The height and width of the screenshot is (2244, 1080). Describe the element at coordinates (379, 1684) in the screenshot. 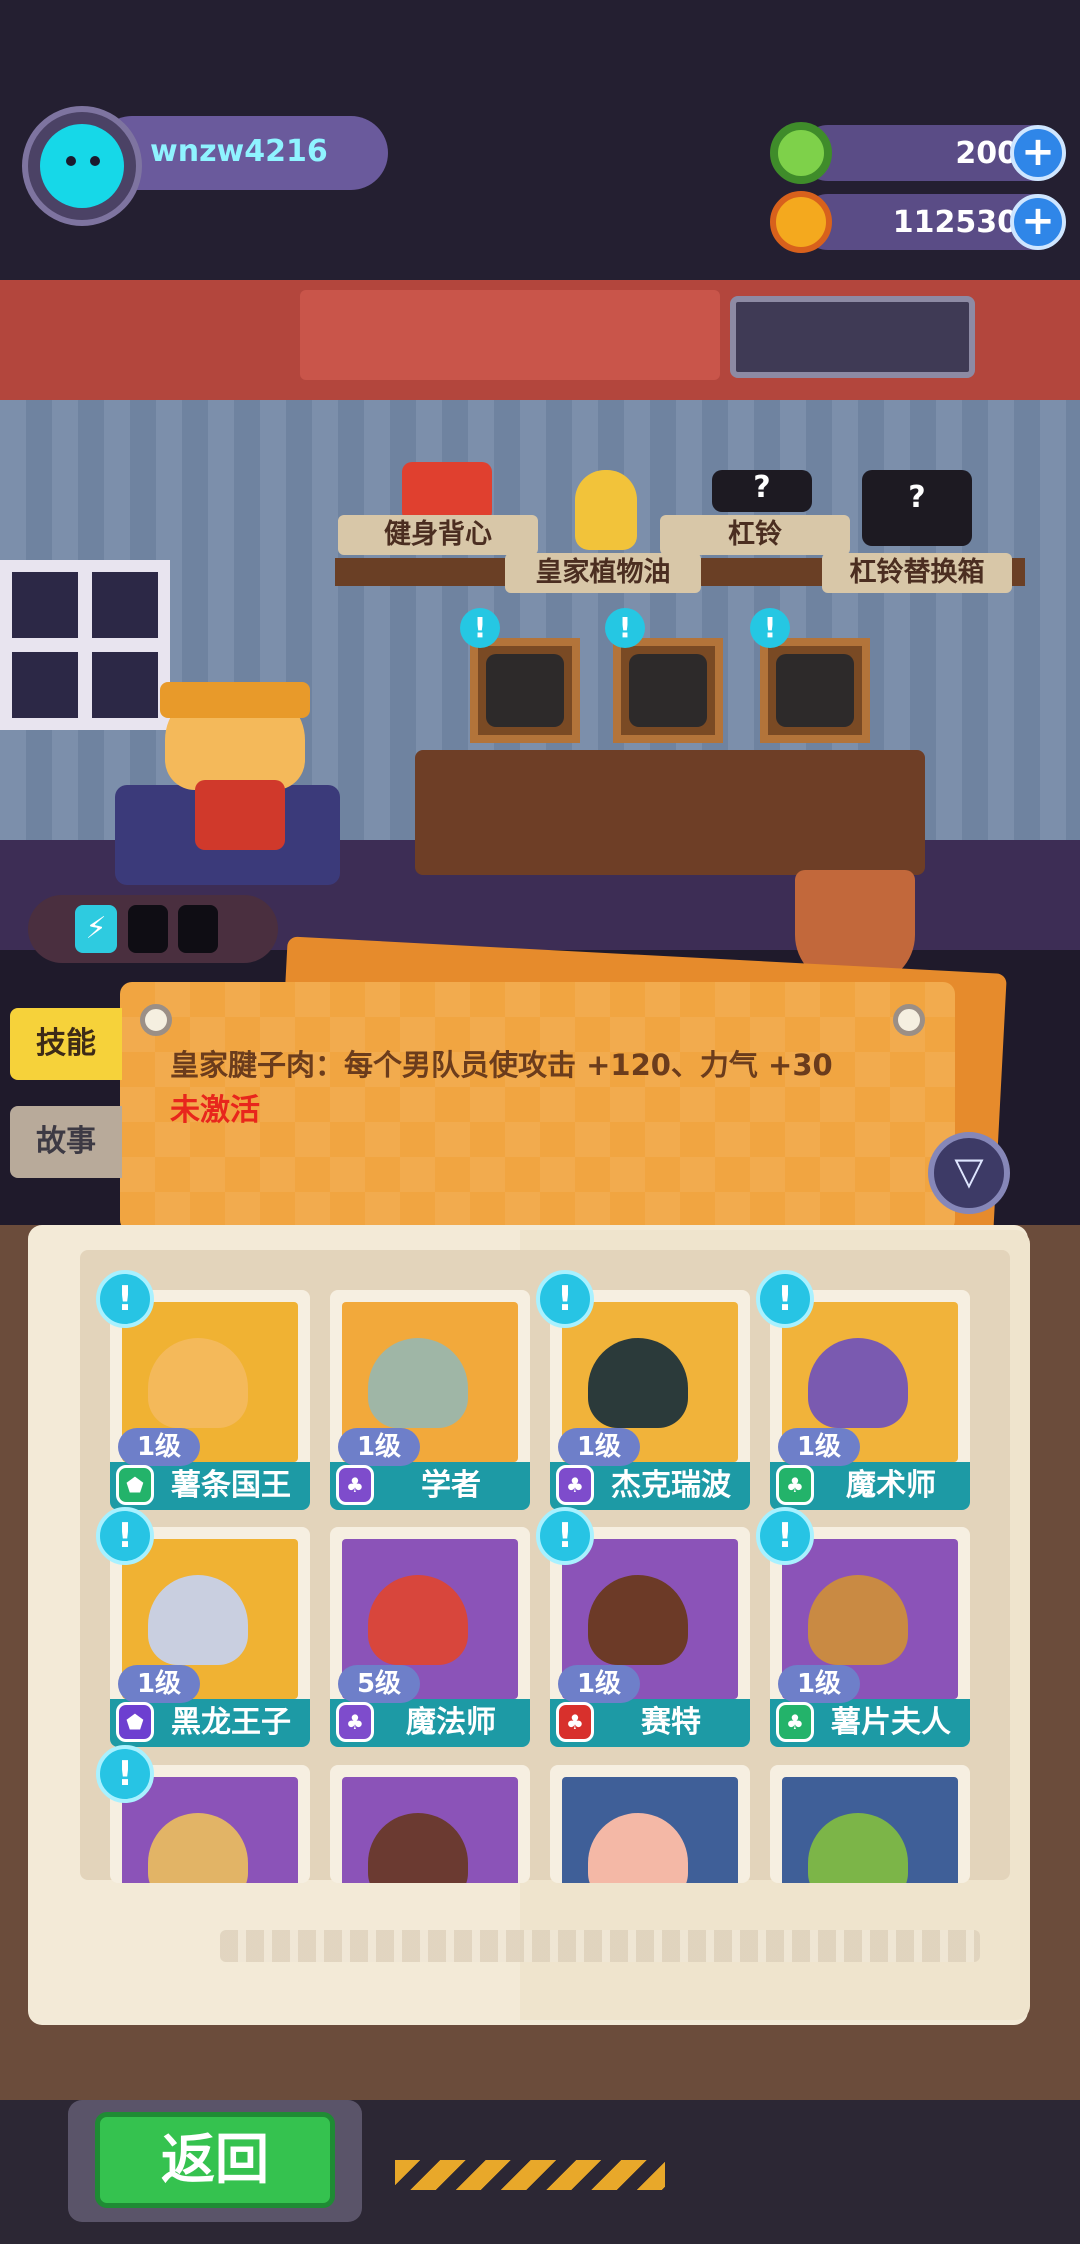

I see `character-level: 5级` at that location.